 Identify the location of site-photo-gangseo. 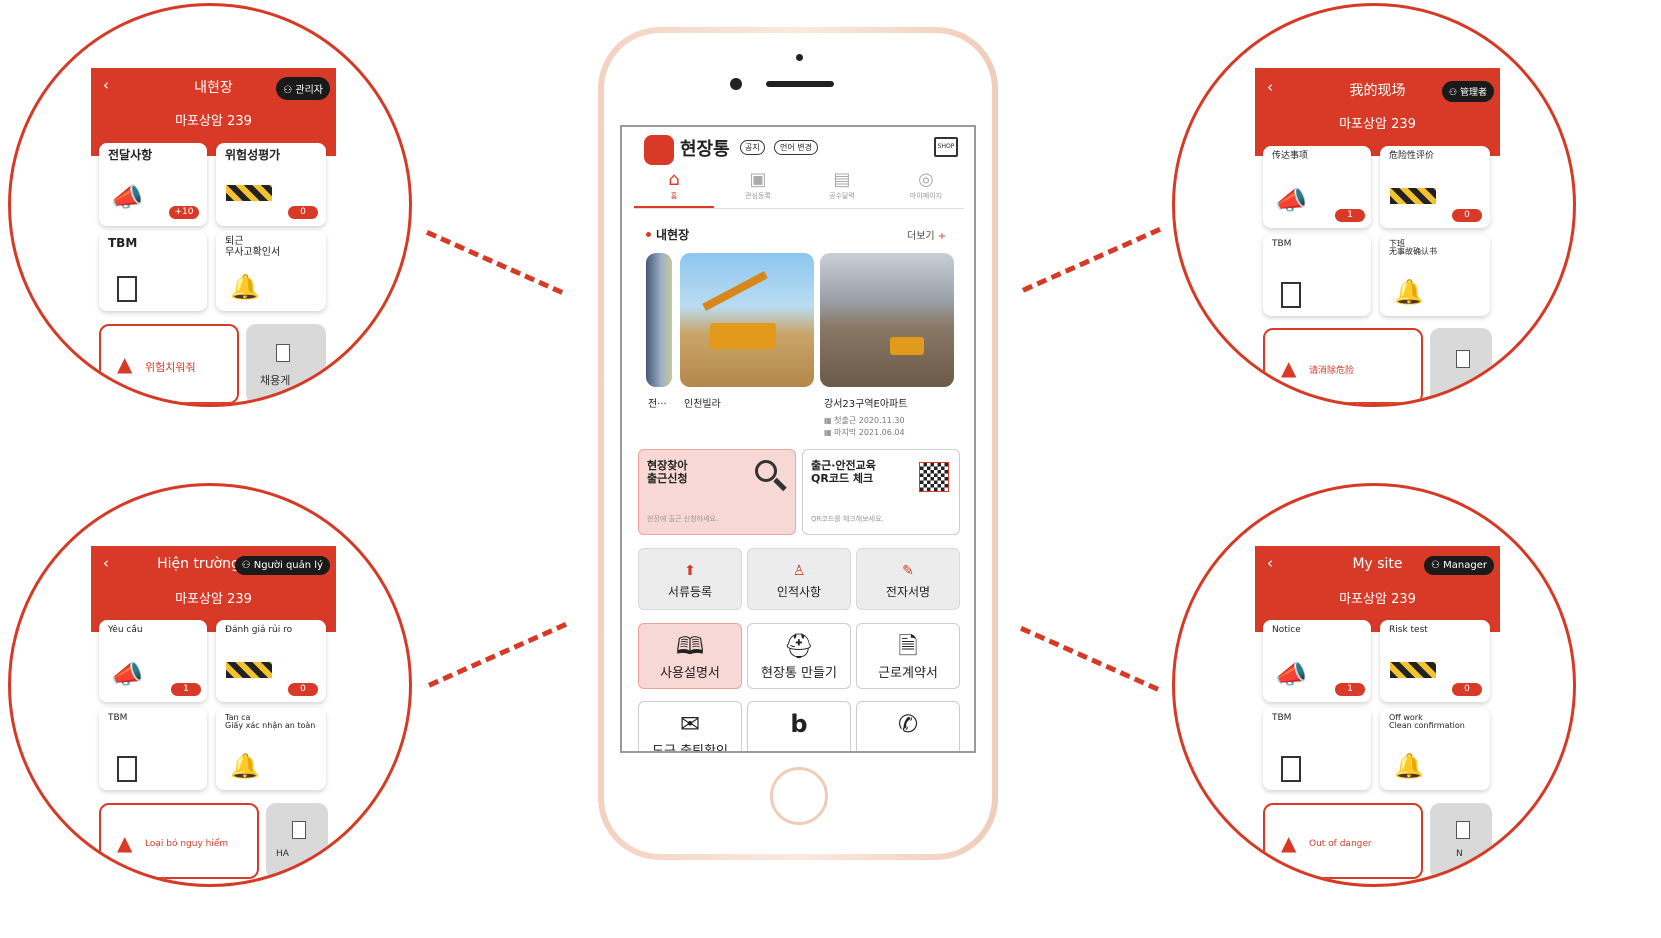
(887, 320).